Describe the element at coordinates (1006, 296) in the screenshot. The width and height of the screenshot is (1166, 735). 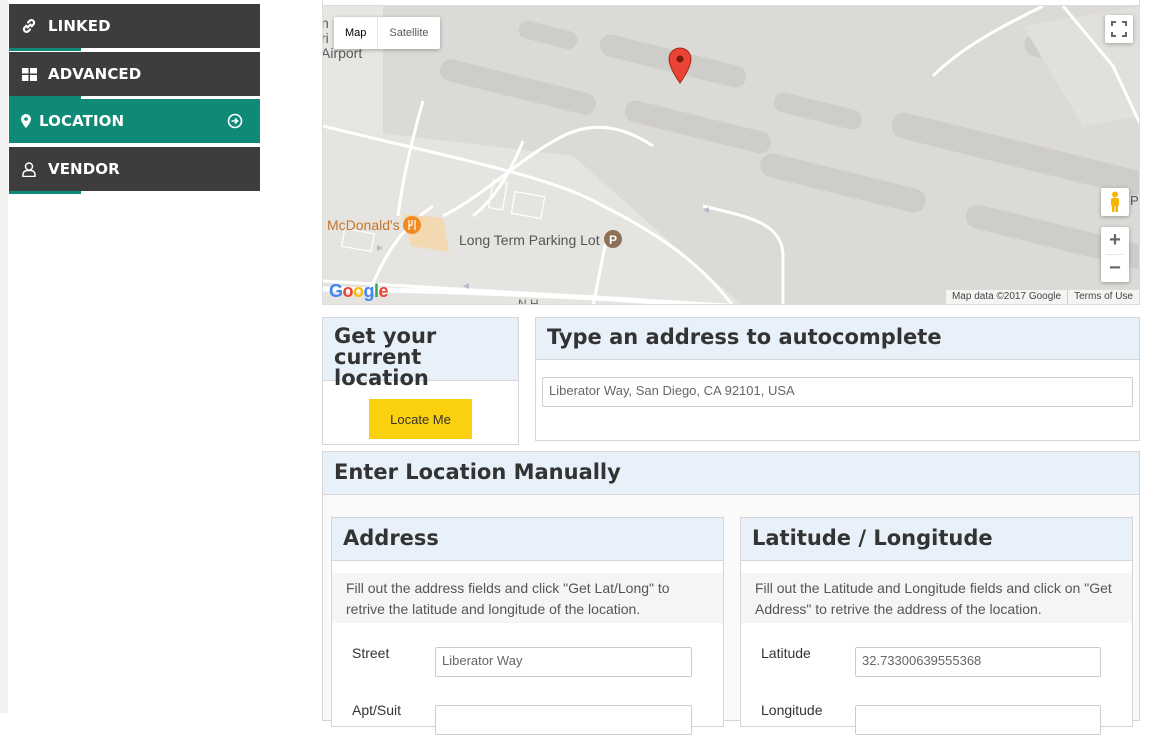
I see `map-data-text: Map data ©2017 Google` at that location.